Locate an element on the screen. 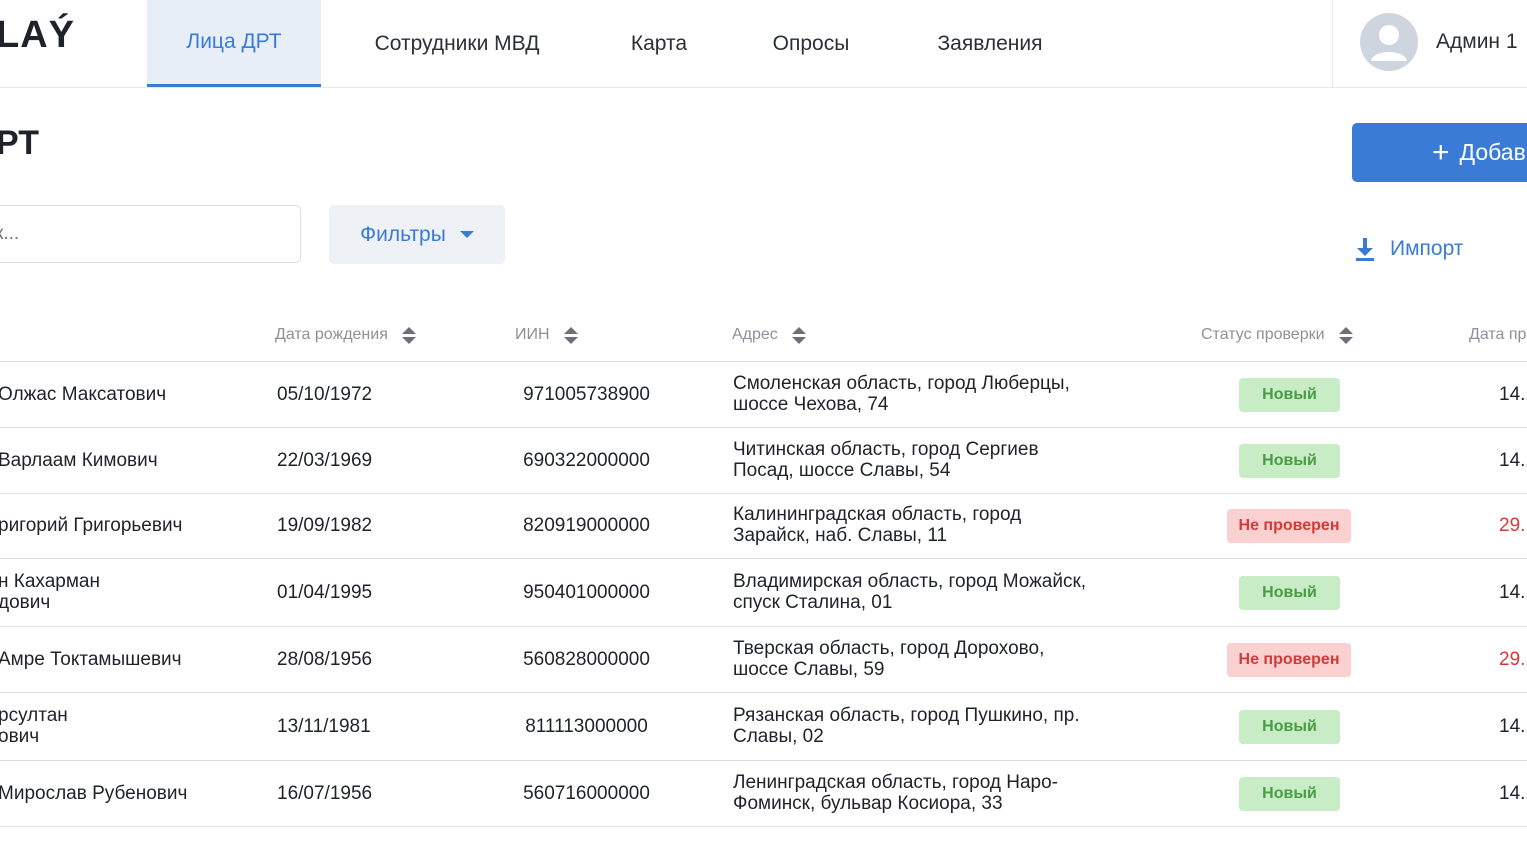  column-header-label: Дата рождения is located at coordinates (331, 334).